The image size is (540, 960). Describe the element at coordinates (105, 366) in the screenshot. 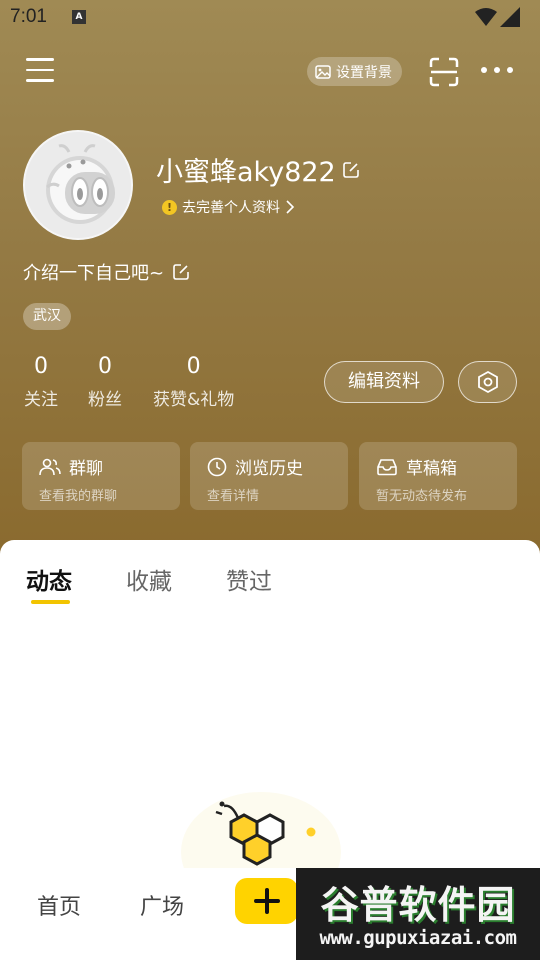

I see `fans-count: 0` at that location.